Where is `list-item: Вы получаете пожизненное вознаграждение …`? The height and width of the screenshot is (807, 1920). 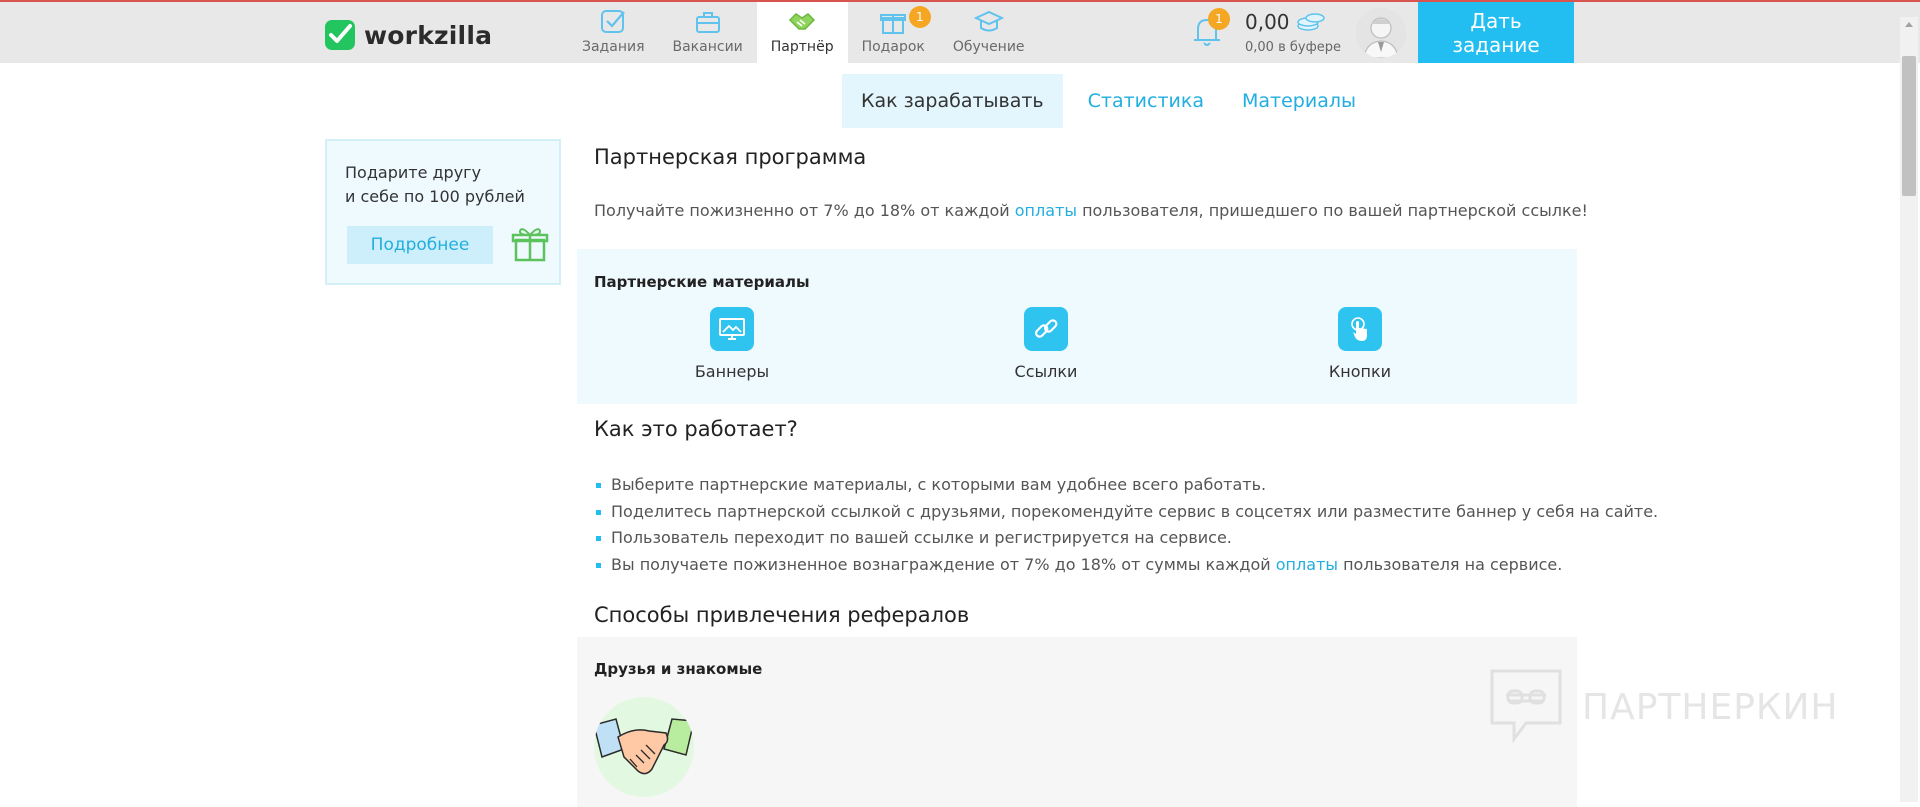
list-item: Вы получаете пожизненное вознаграждение … is located at coordinates (1126, 565).